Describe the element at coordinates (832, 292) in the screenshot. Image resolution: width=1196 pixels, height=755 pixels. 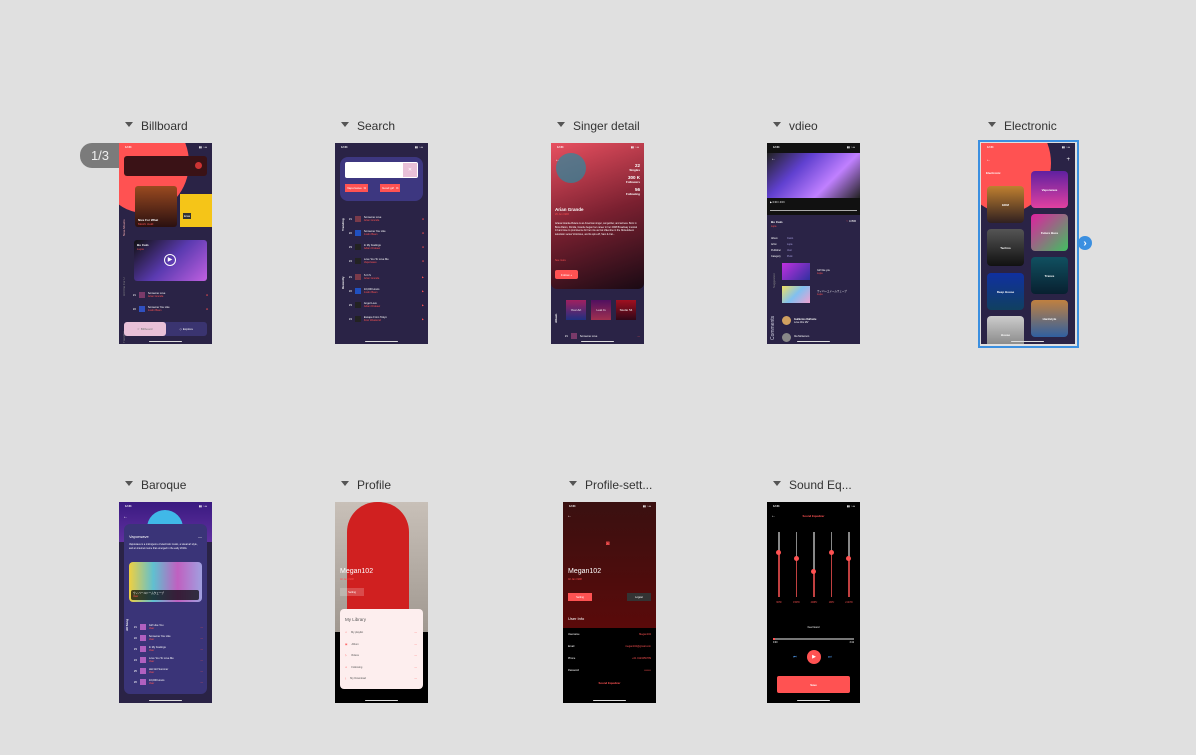
I see `suggest-item: ウィバーユドームウェーブ Lupa` at that location.